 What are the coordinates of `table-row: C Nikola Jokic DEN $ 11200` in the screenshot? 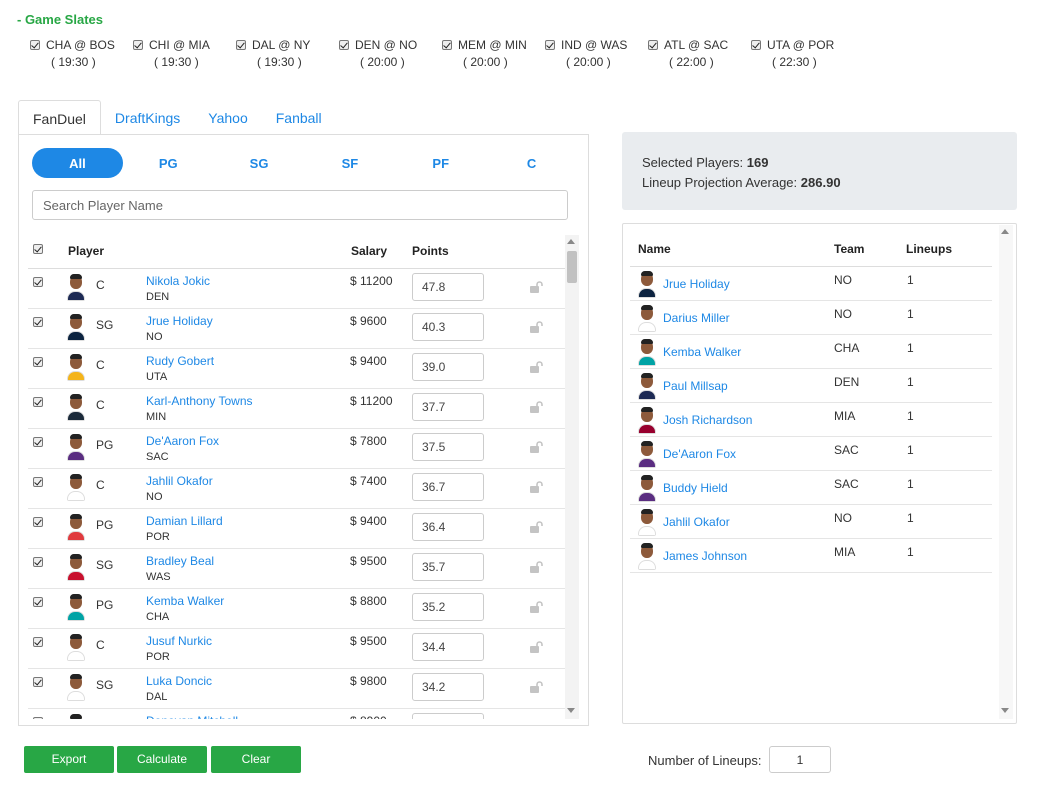 It's located at (296, 289).